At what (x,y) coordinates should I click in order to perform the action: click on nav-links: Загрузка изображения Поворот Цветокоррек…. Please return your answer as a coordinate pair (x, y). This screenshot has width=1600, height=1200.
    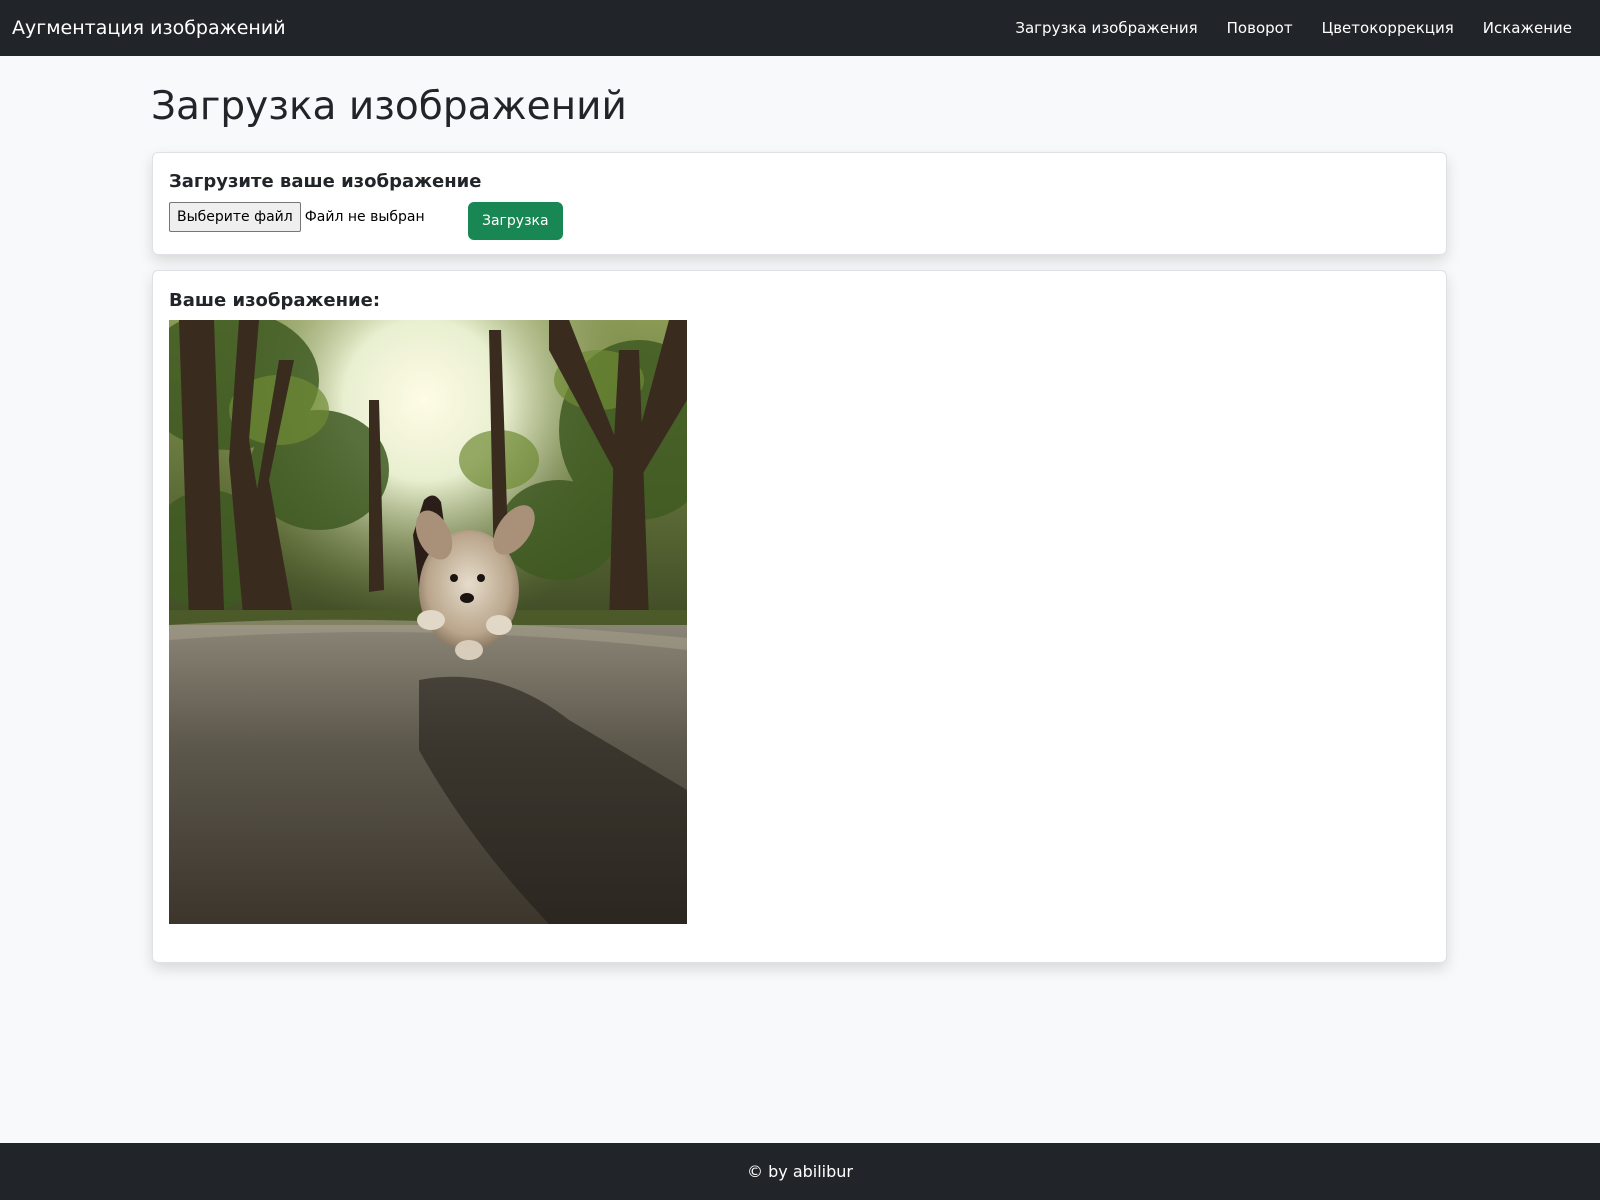
    Looking at the image, I should click on (1293, 28).